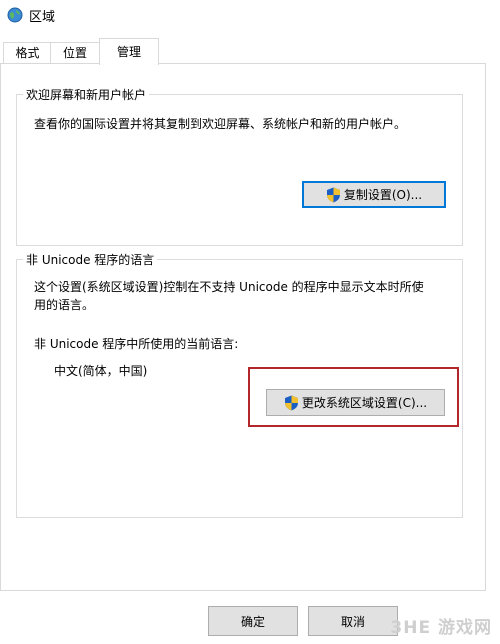  Describe the element at coordinates (250, 51) in the screenshot. I see `tab-strip: 格式 位置 管理` at that location.